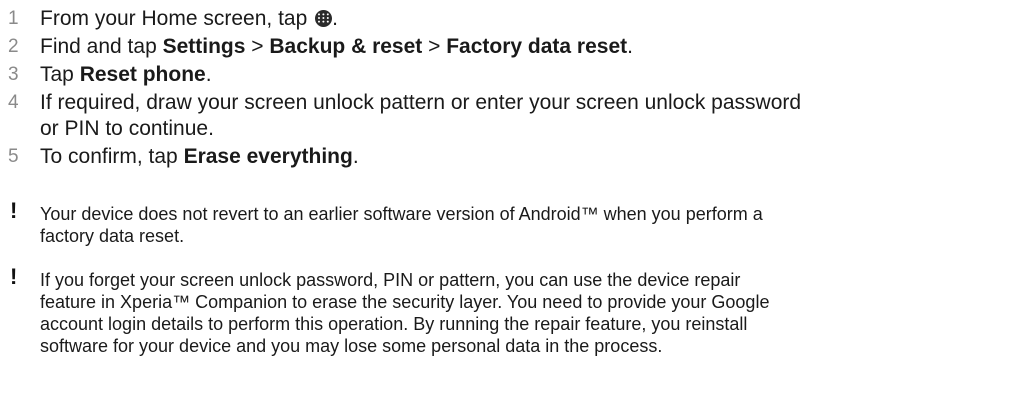 This screenshot has width=1035, height=405. What do you see at coordinates (537, 46) in the screenshot?
I see `ui-term-factory-data-reset: Factory data reset` at bounding box center [537, 46].